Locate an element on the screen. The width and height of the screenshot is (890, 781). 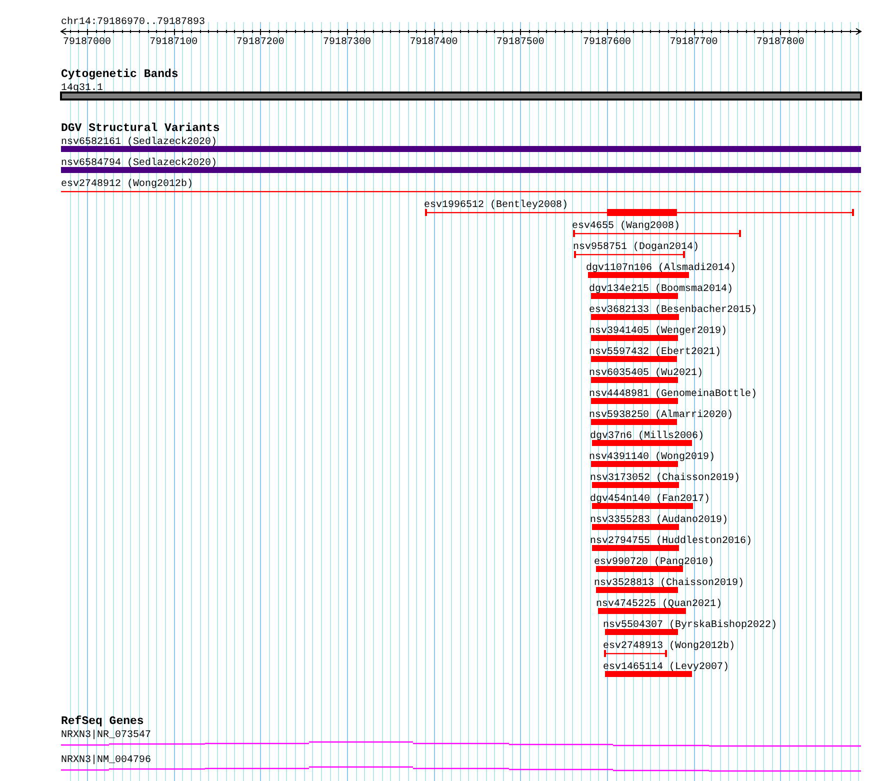
feature-label: NRXN3|NR_073547 is located at coordinates (106, 735).